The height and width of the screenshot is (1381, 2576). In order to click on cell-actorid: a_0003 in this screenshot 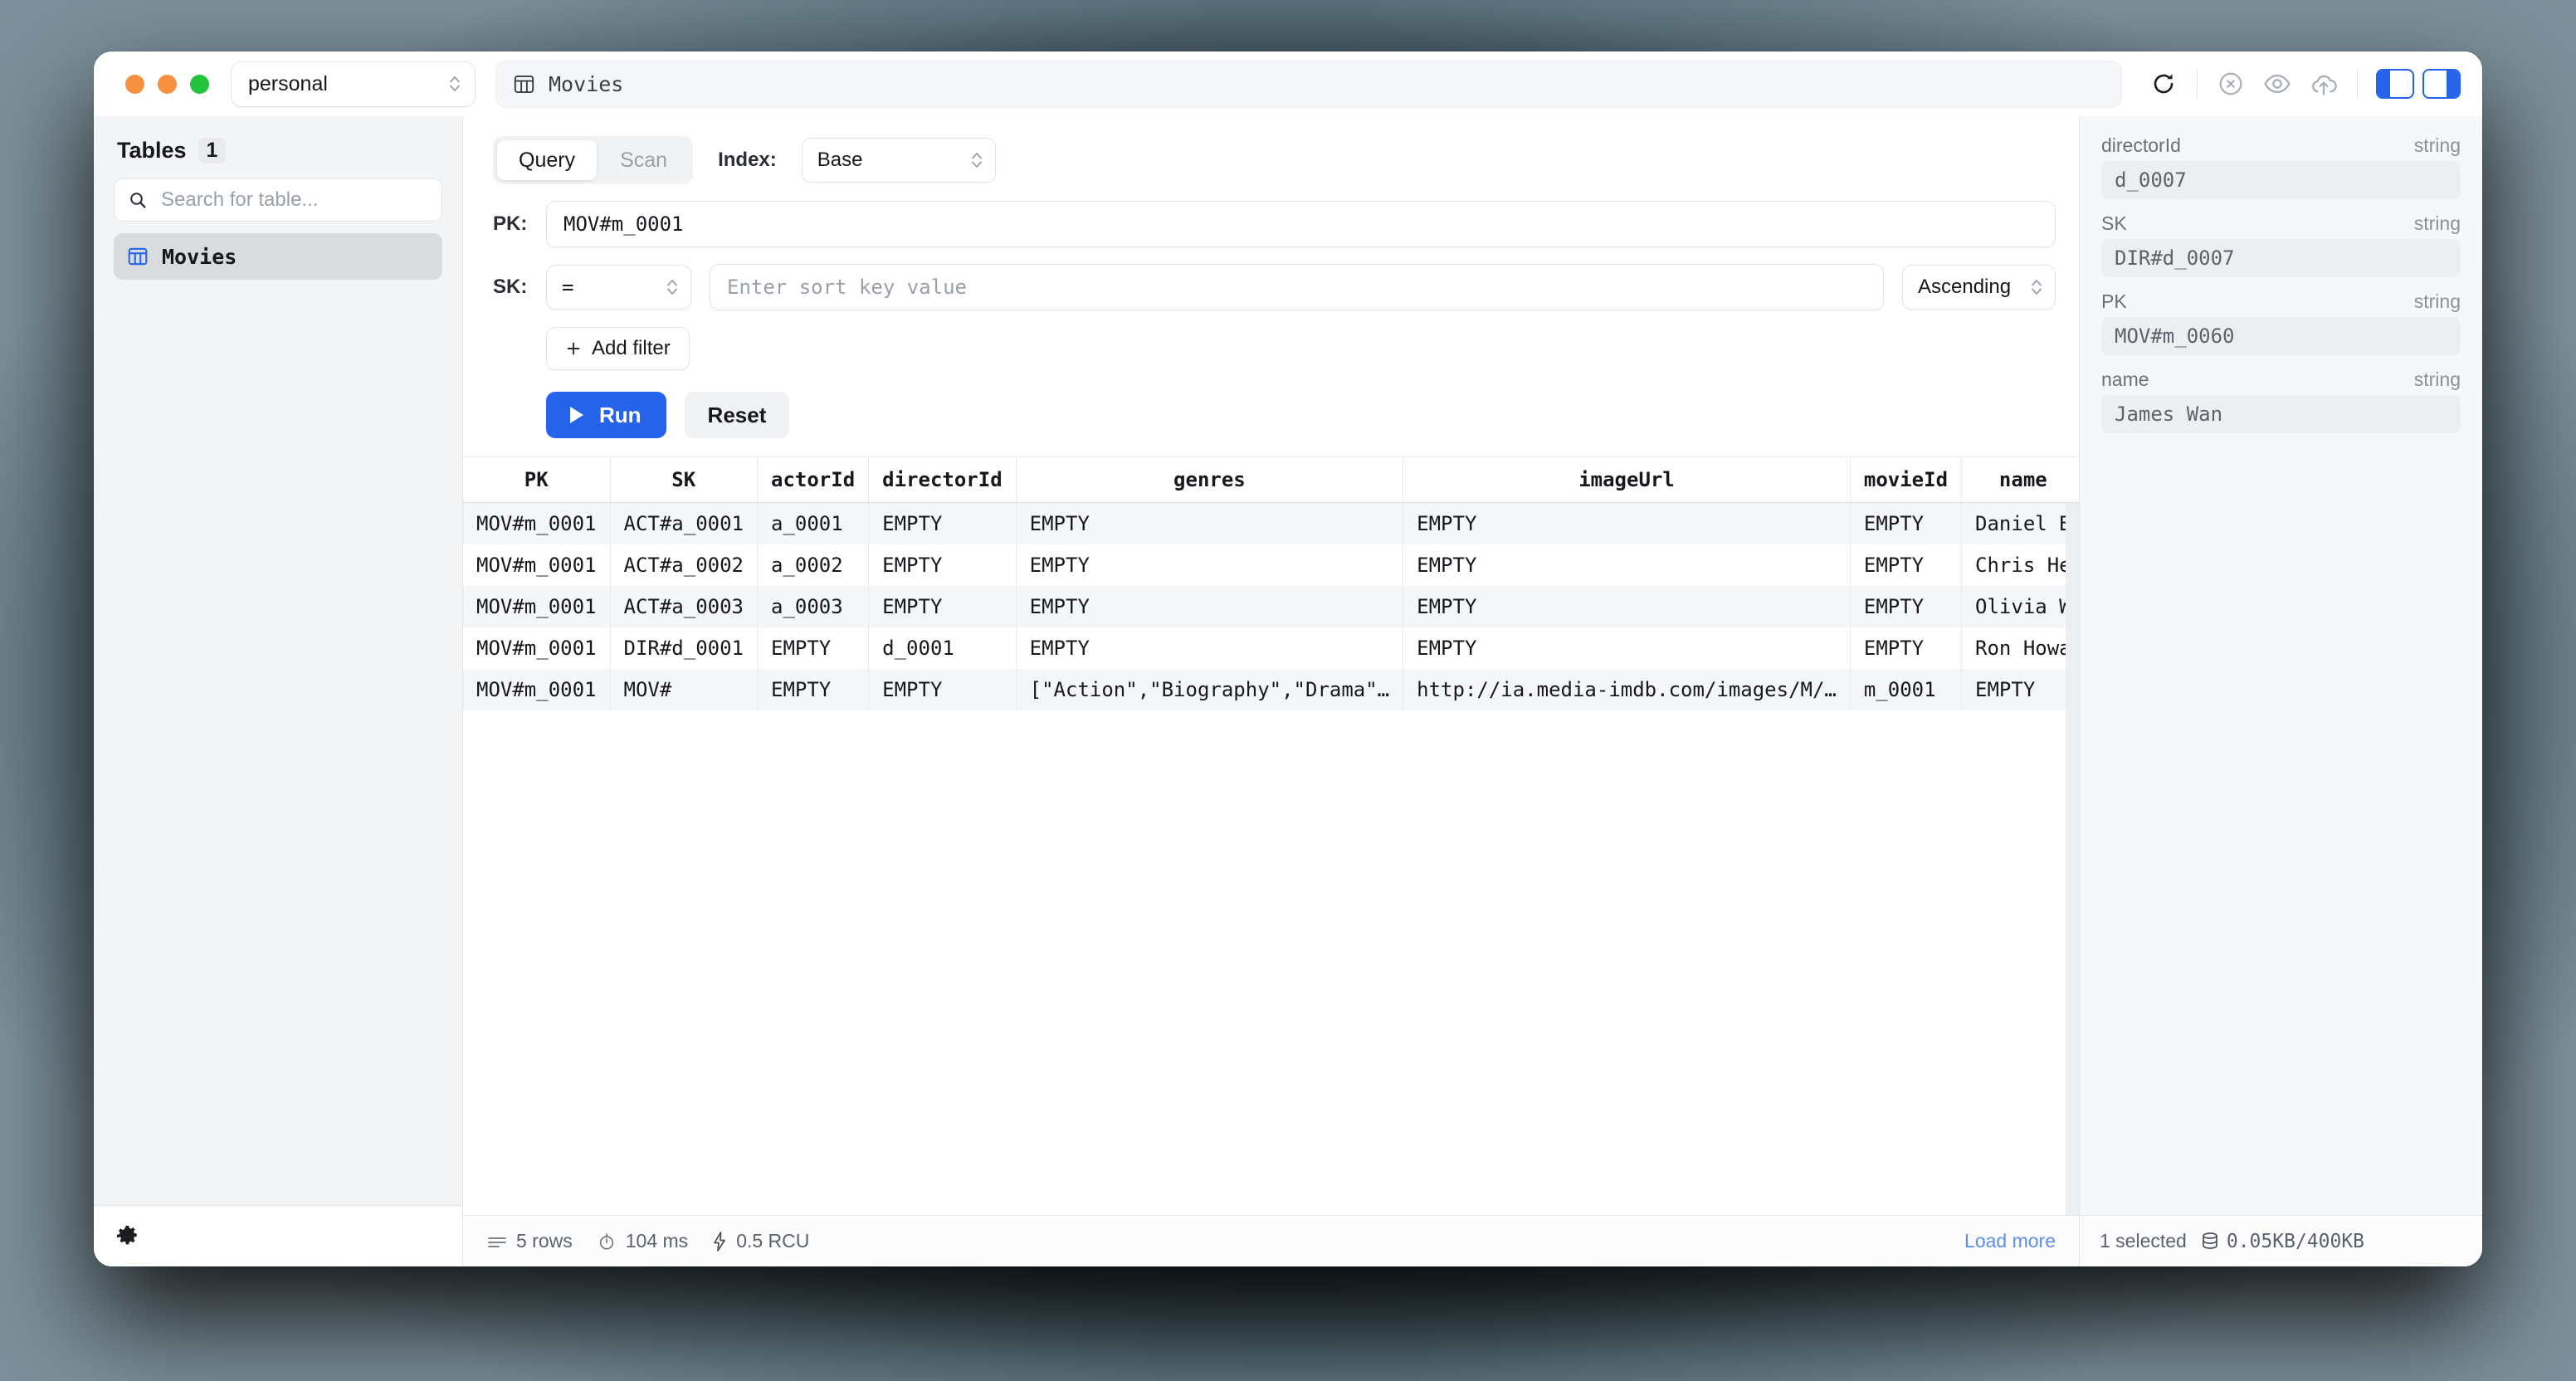, I will do `click(813, 607)`.